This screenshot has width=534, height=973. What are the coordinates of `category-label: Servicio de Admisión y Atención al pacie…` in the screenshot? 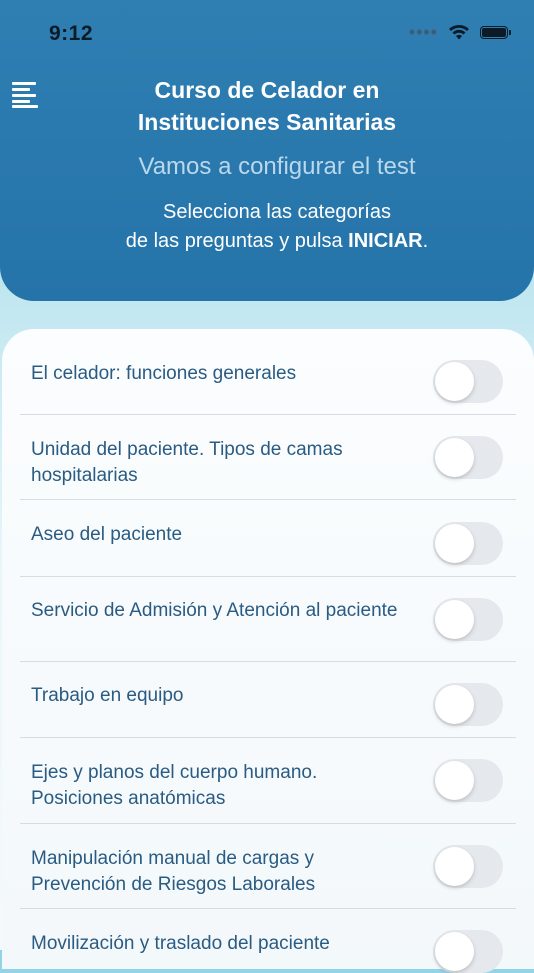 It's located at (214, 610).